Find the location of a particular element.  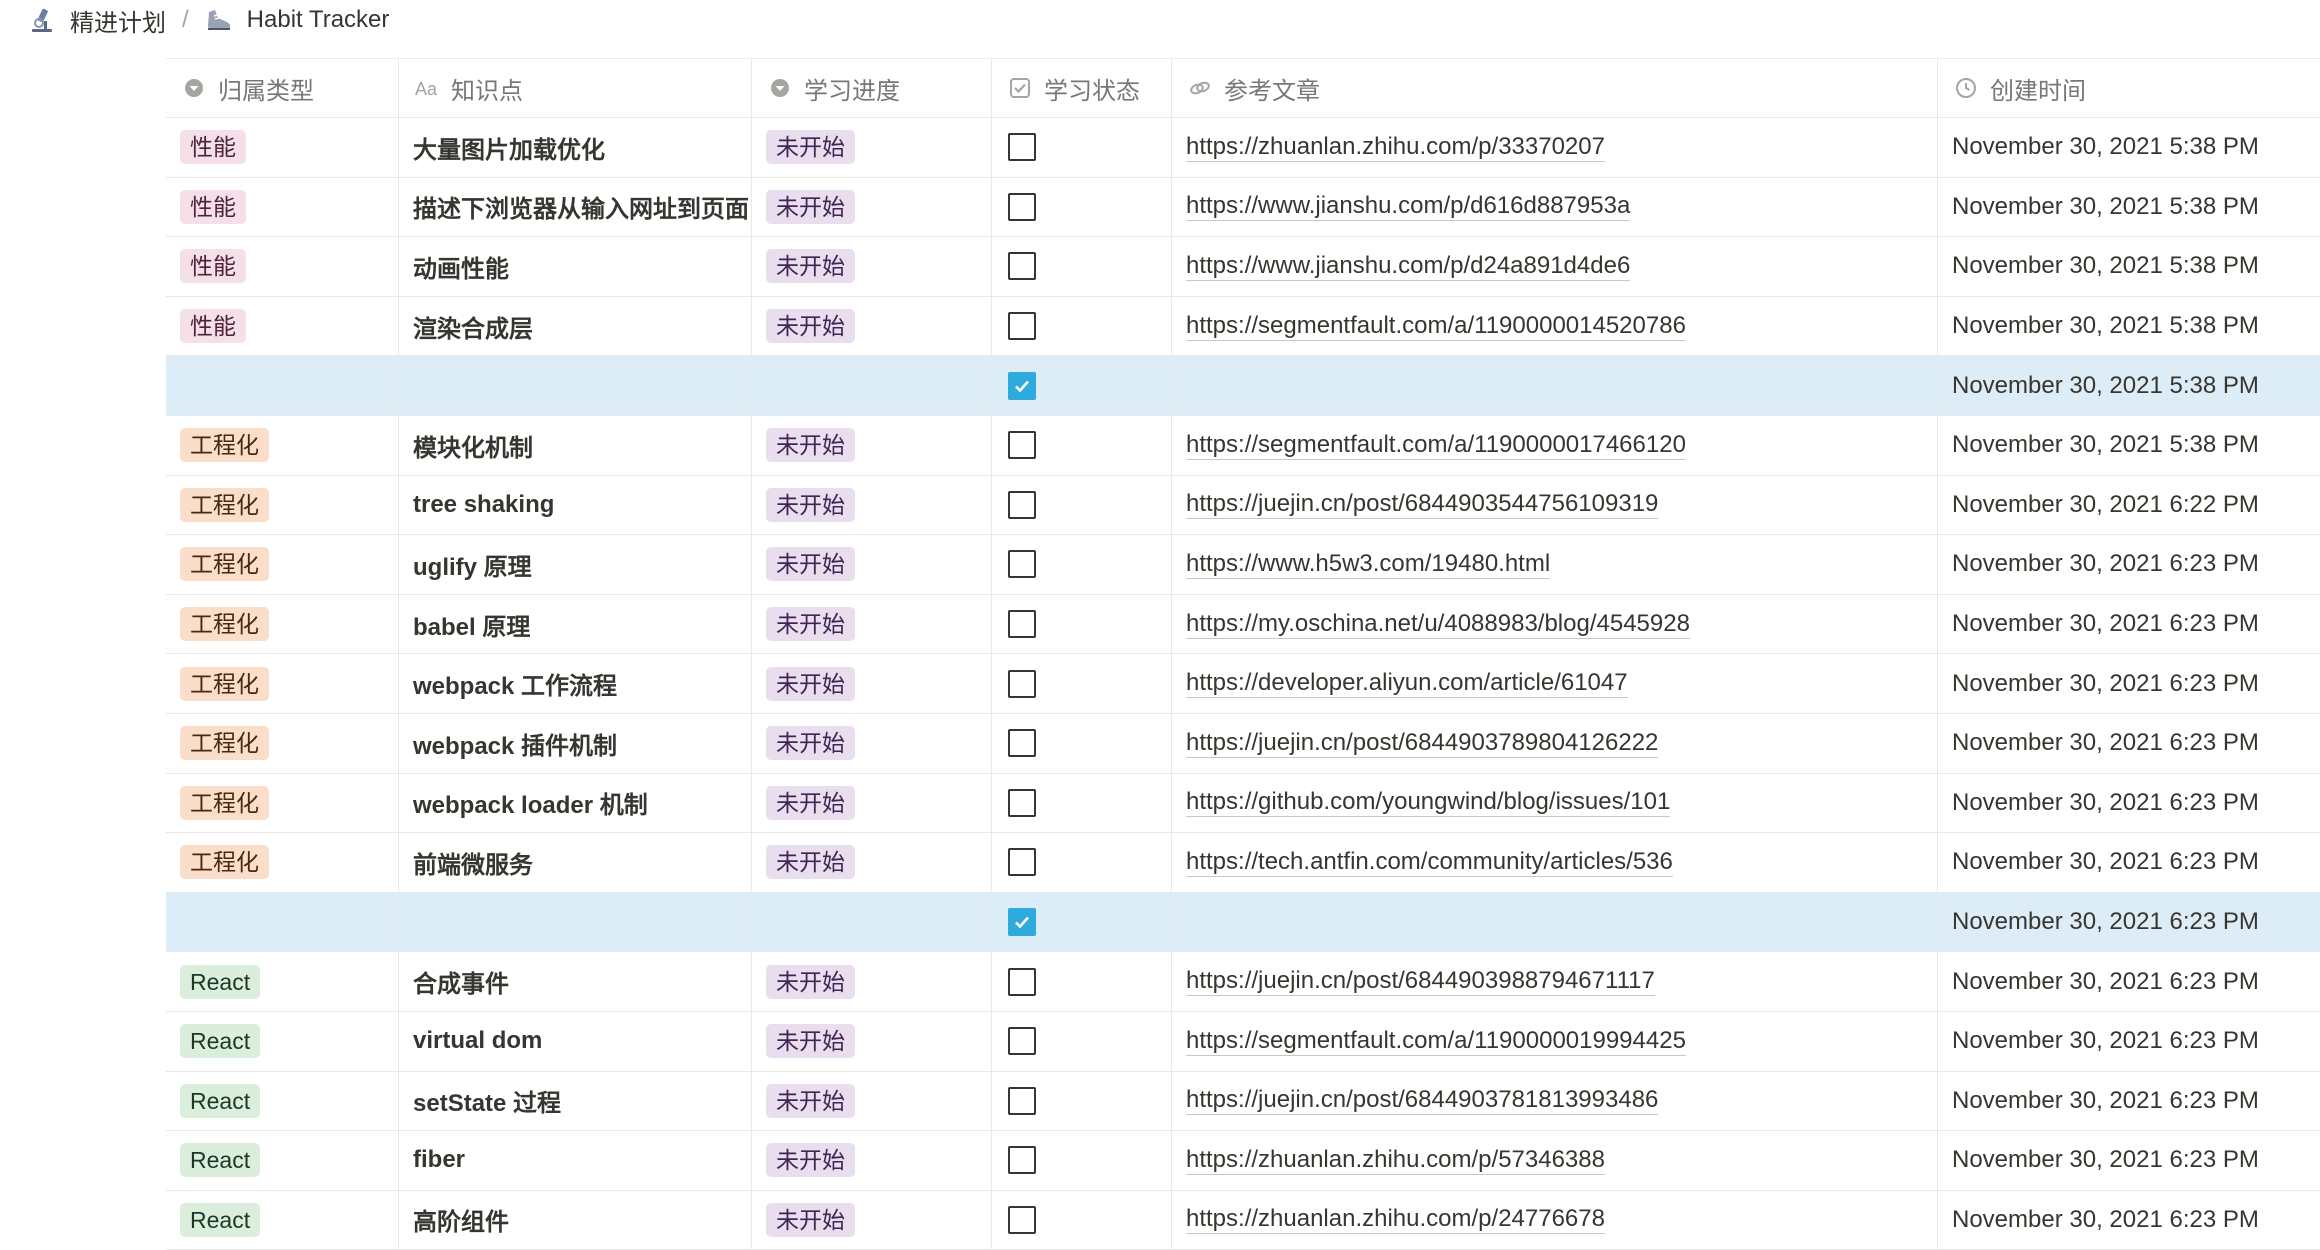

cell-reference: https://zhuanlan.zhihu.com/p/33370207 is located at coordinates (1555, 147).